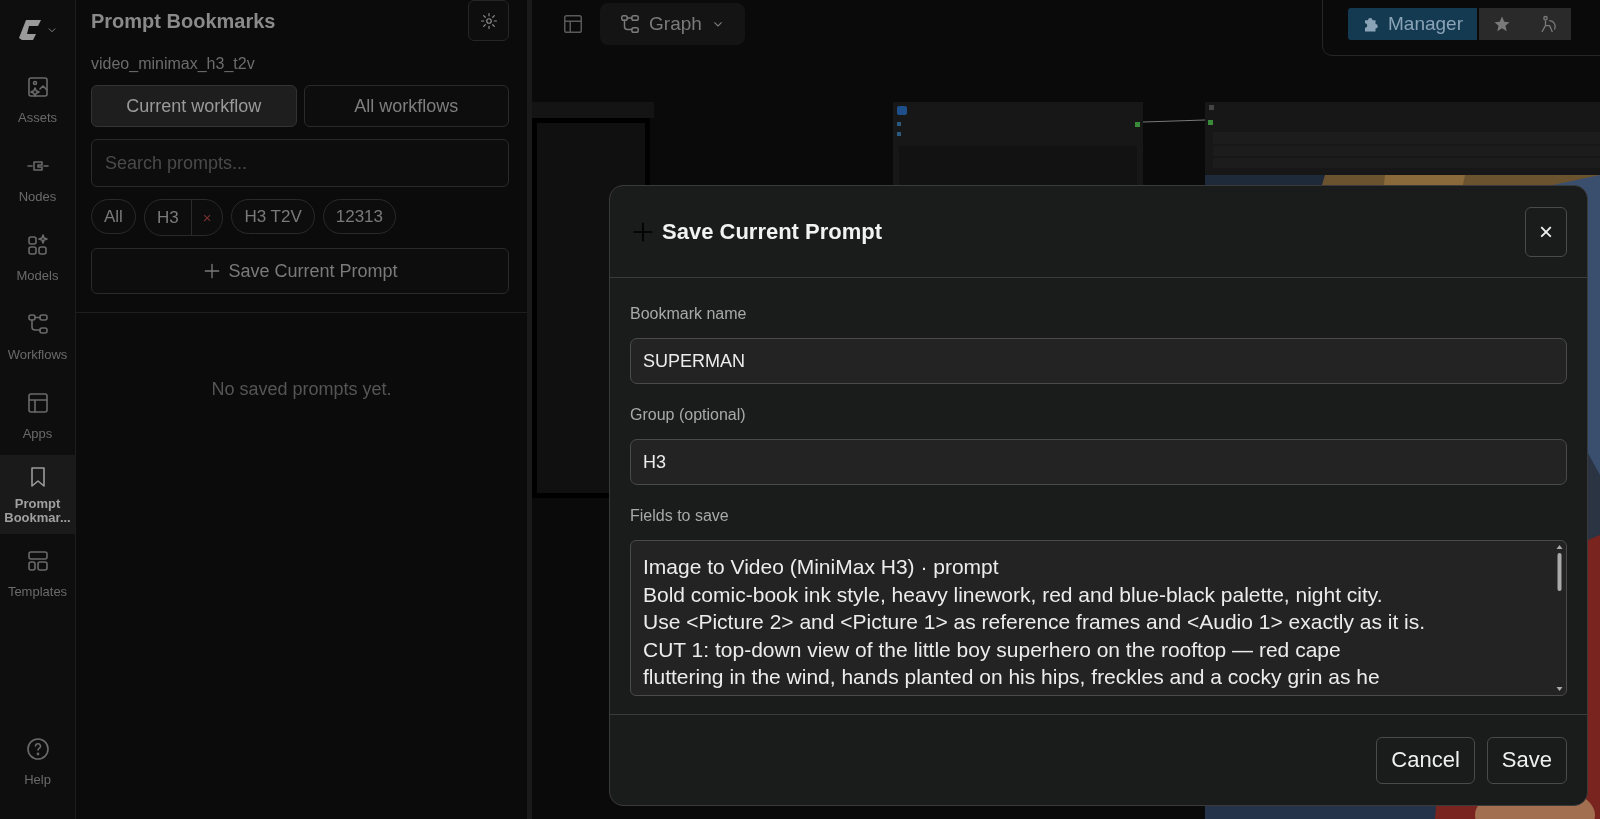 This screenshot has width=1600, height=819. Describe the element at coordinates (37, 257) in the screenshot. I see `sidebar-item: Models` at that location.